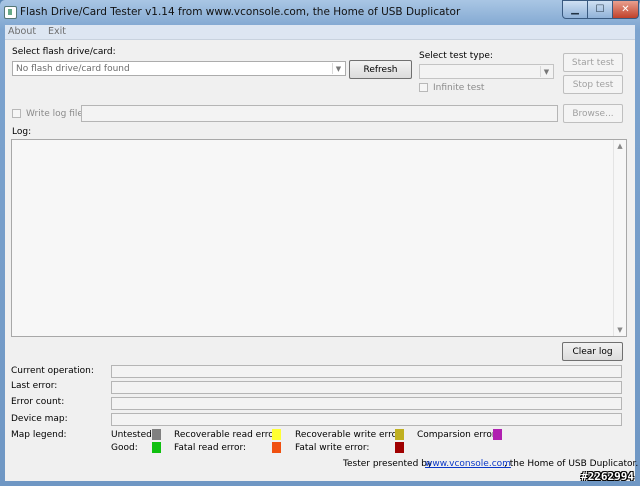  I want to click on test-type-select: ▼, so click(486, 71).